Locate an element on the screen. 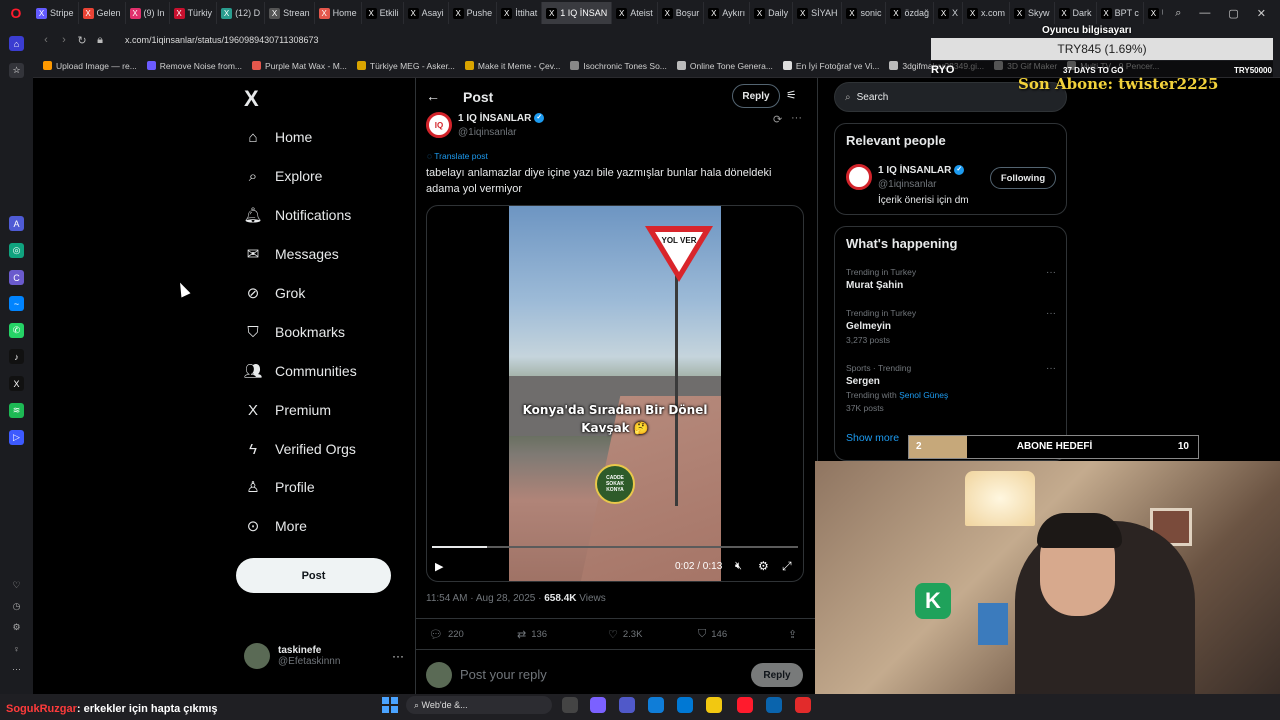 The width and height of the screenshot is (1280, 720). post-more-icon: ··· is located at coordinates (796, 118).